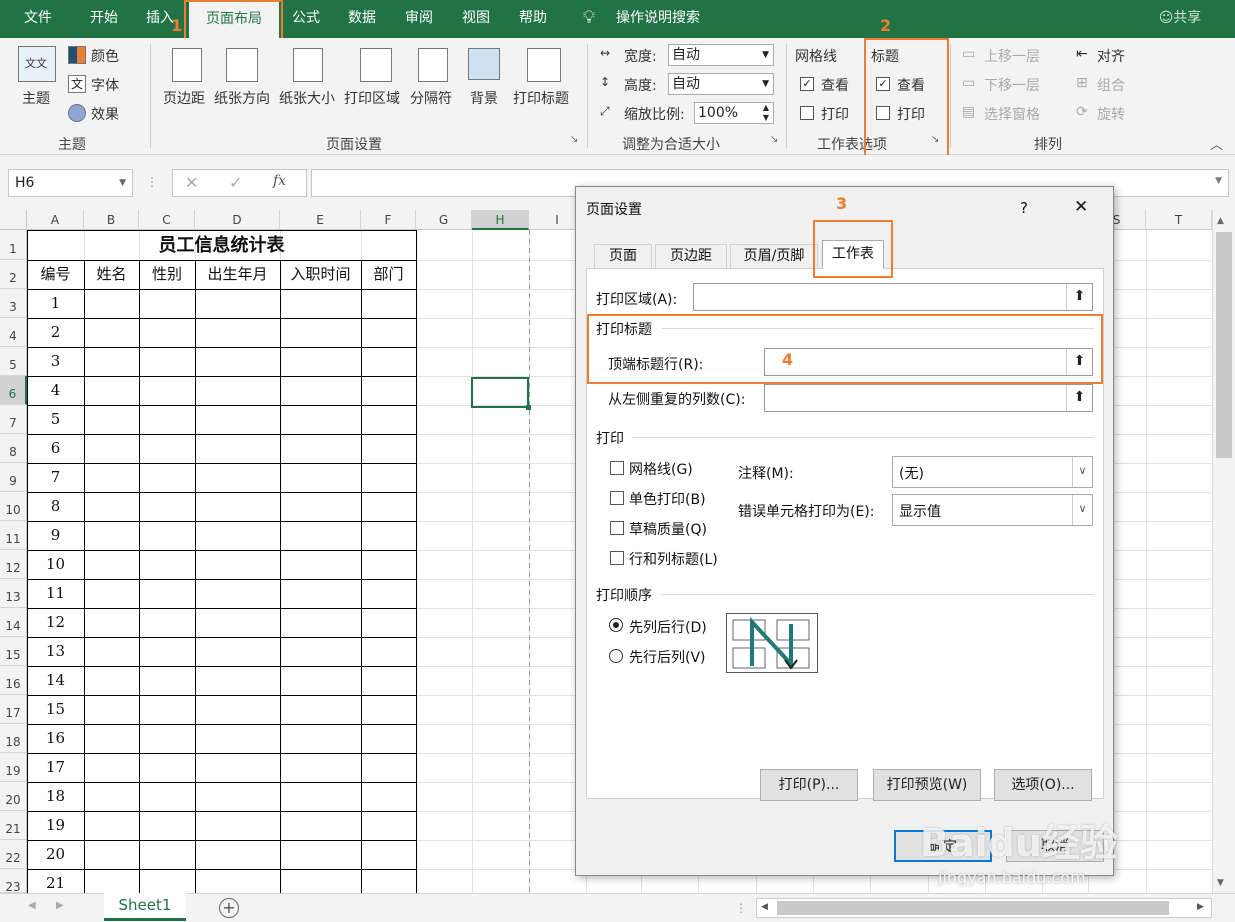 The image size is (1235, 922). Describe the element at coordinates (500, 220) in the screenshot. I see `column-header-h: H` at that location.